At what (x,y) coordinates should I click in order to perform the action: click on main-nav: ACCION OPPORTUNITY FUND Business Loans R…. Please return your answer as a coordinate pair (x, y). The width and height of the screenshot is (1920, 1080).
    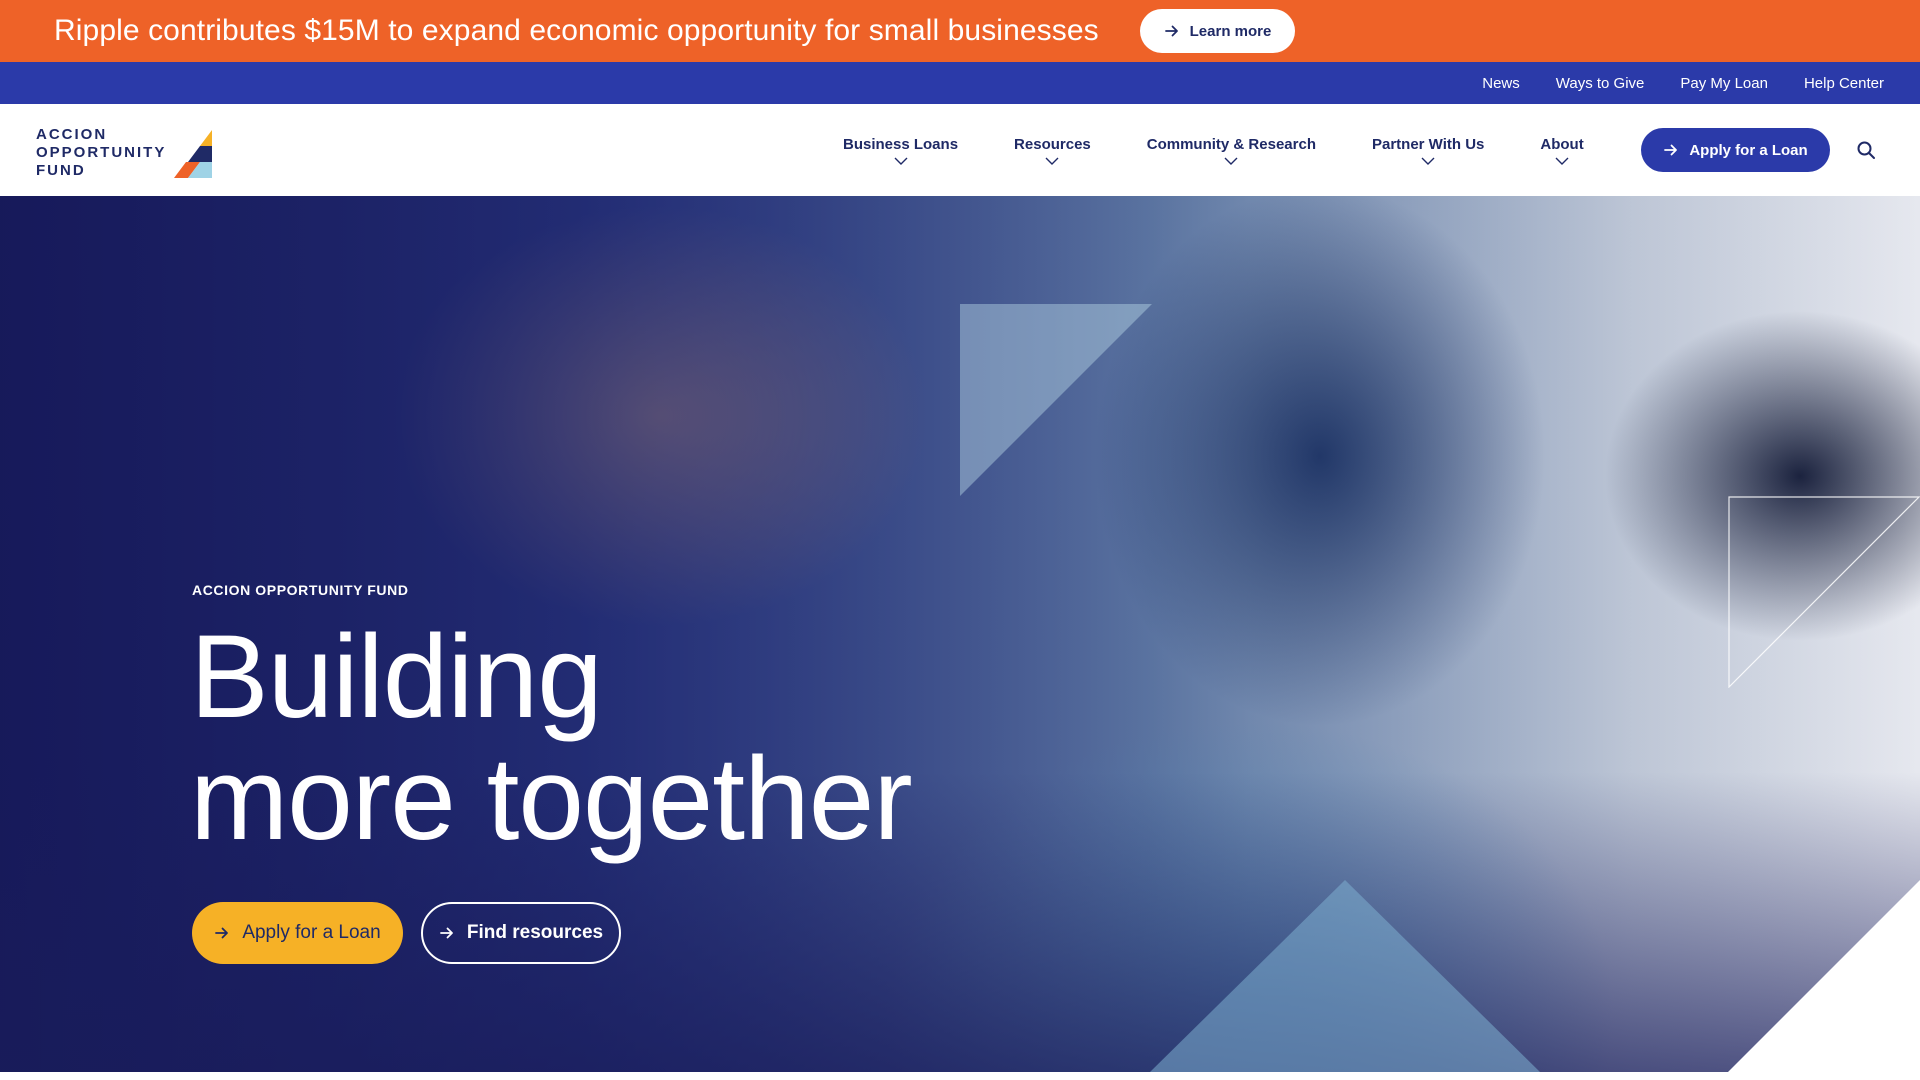
    Looking at the image, I should click on (960, 150).